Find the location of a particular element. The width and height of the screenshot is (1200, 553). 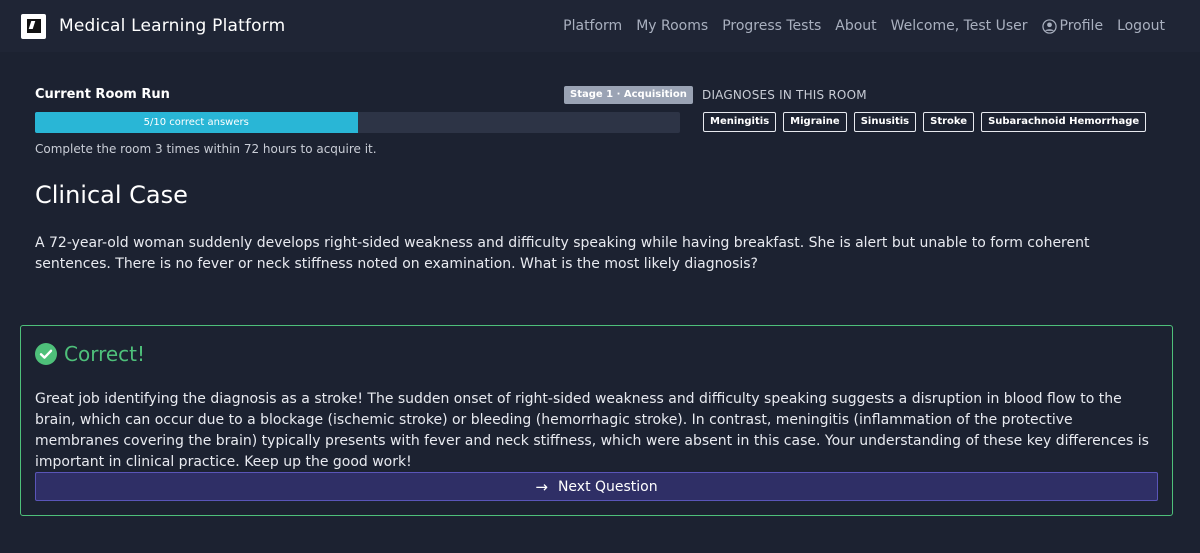

nav-link-about: About is located at coordinates (855, 26).